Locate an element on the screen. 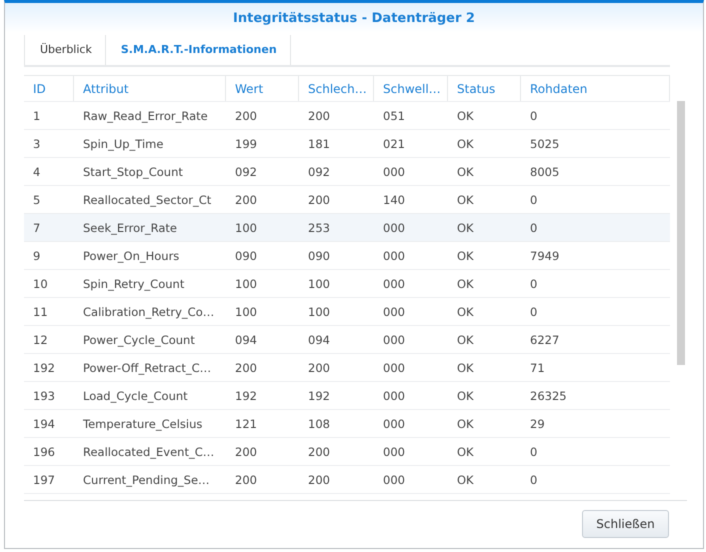 The height and width of the screenshot is (552, 706). table-cell-text: Reallocated_Sector_Ct is located at coordinates (147, 199).